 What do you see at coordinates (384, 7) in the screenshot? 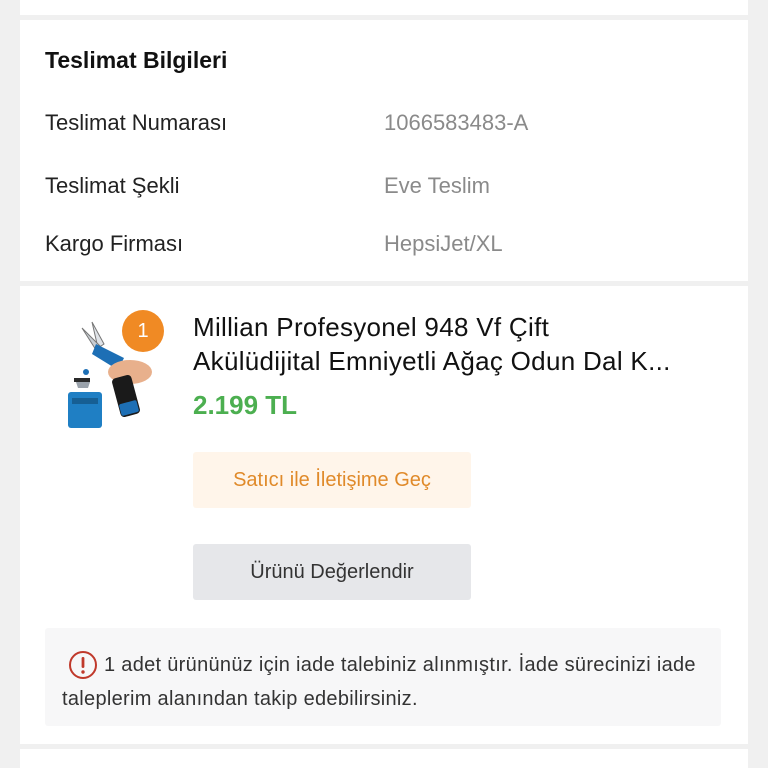
I see `previous-card` at bounding box center [384, 7].